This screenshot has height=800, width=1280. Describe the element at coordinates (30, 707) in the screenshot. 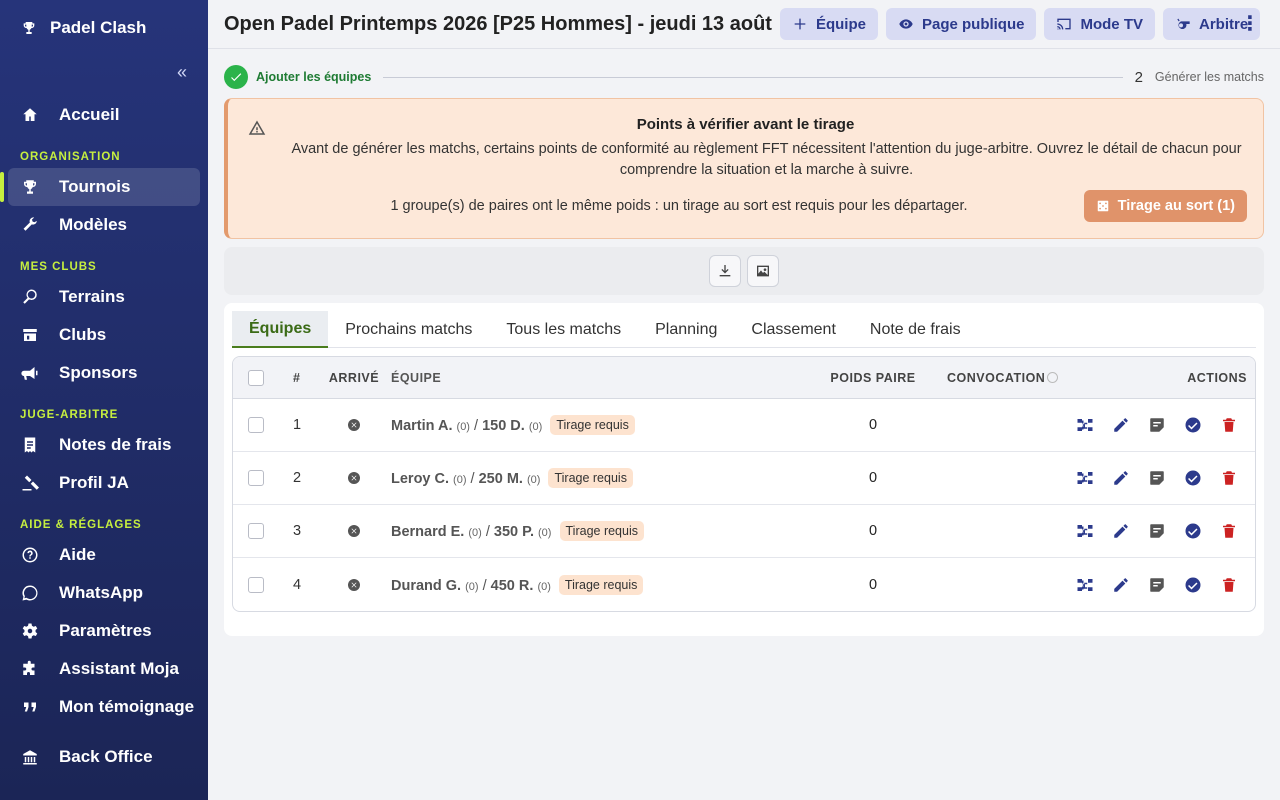

I see `quote-icon` at that location.